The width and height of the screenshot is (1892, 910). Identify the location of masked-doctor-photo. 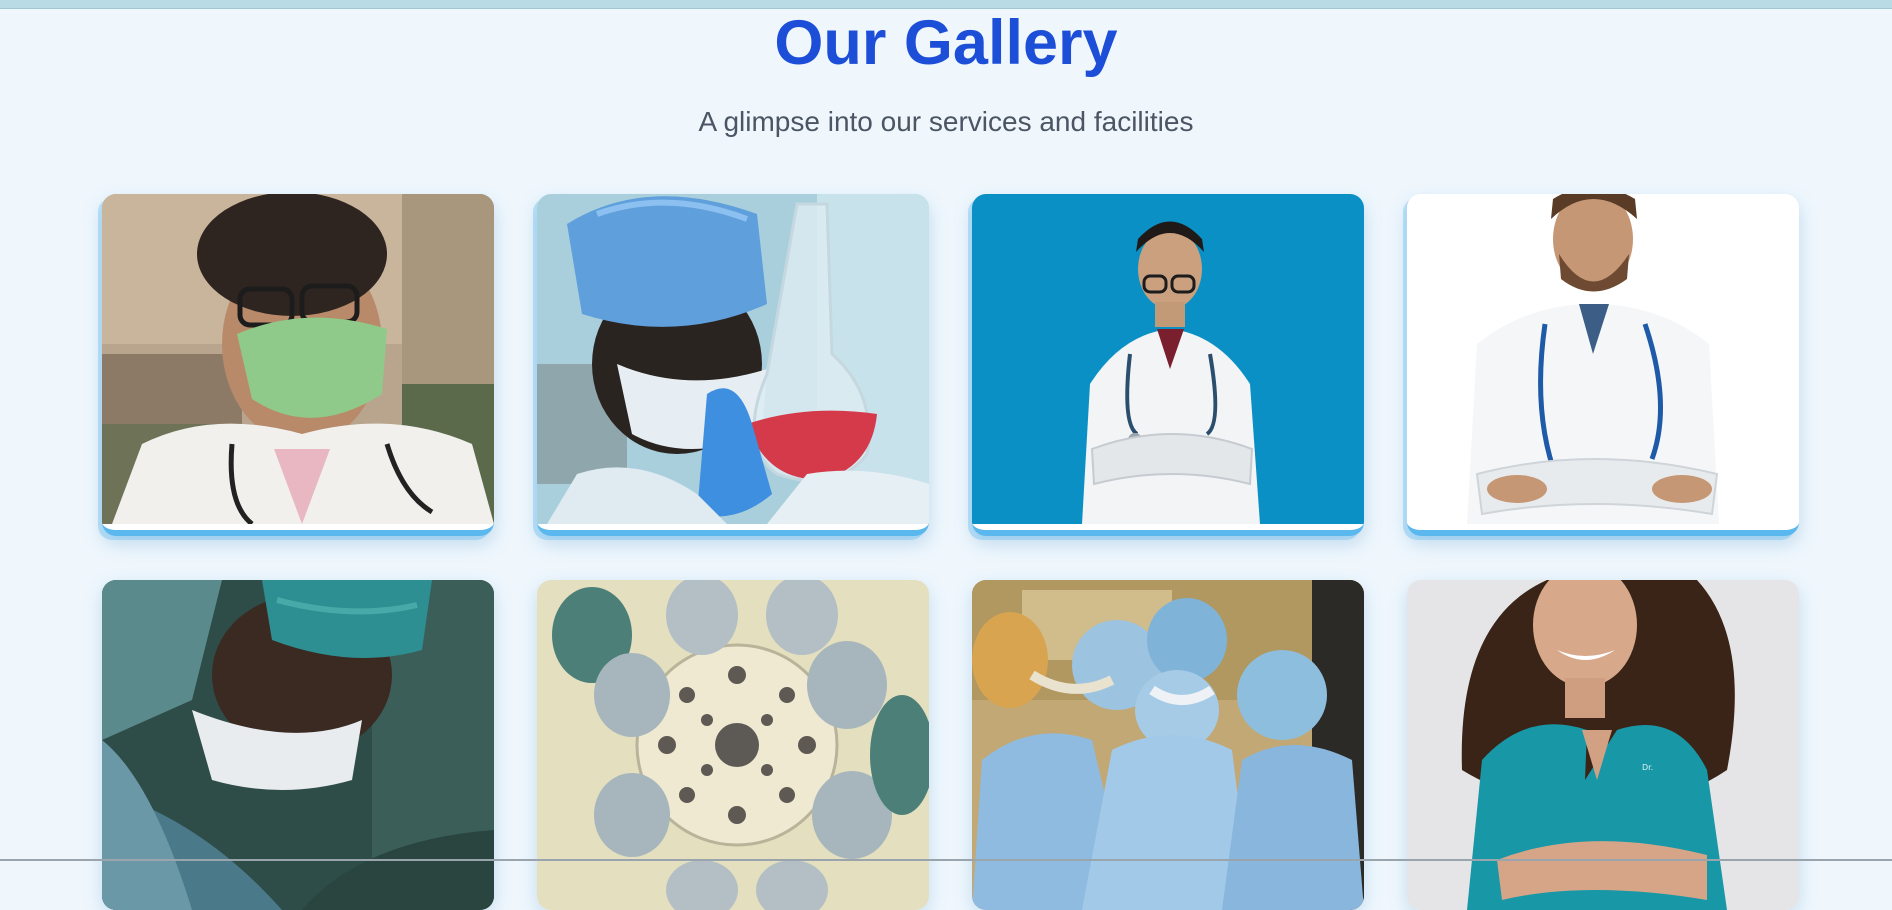
(298, 359).